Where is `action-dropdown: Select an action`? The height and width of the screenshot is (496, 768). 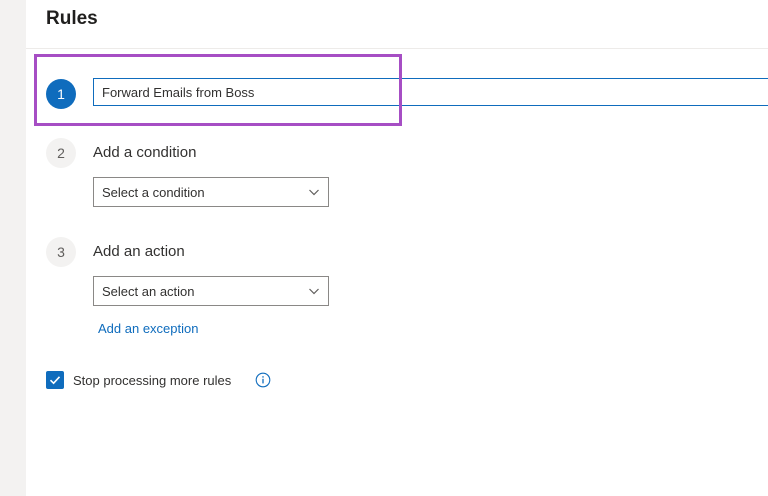
action-dropdown: Select an action is located at coordinates (211, 291).